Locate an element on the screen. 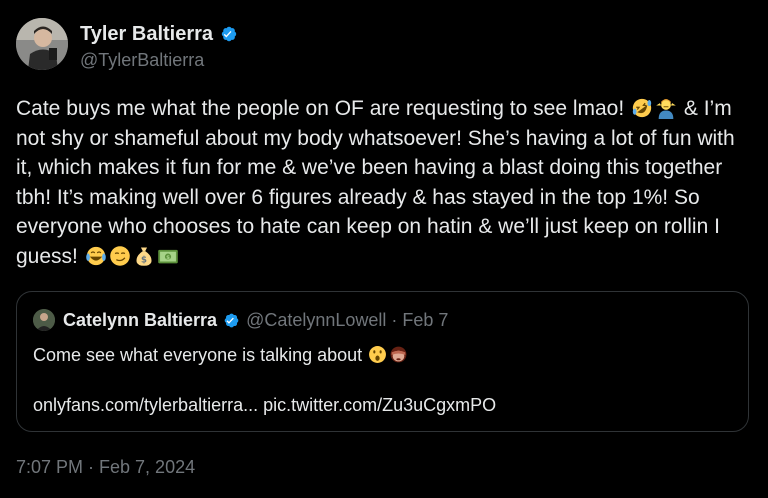 Image resolution: width=768 pixels, height=498 pixels. person-shrugging-emoji-icon is located at coordinates (666, 109).